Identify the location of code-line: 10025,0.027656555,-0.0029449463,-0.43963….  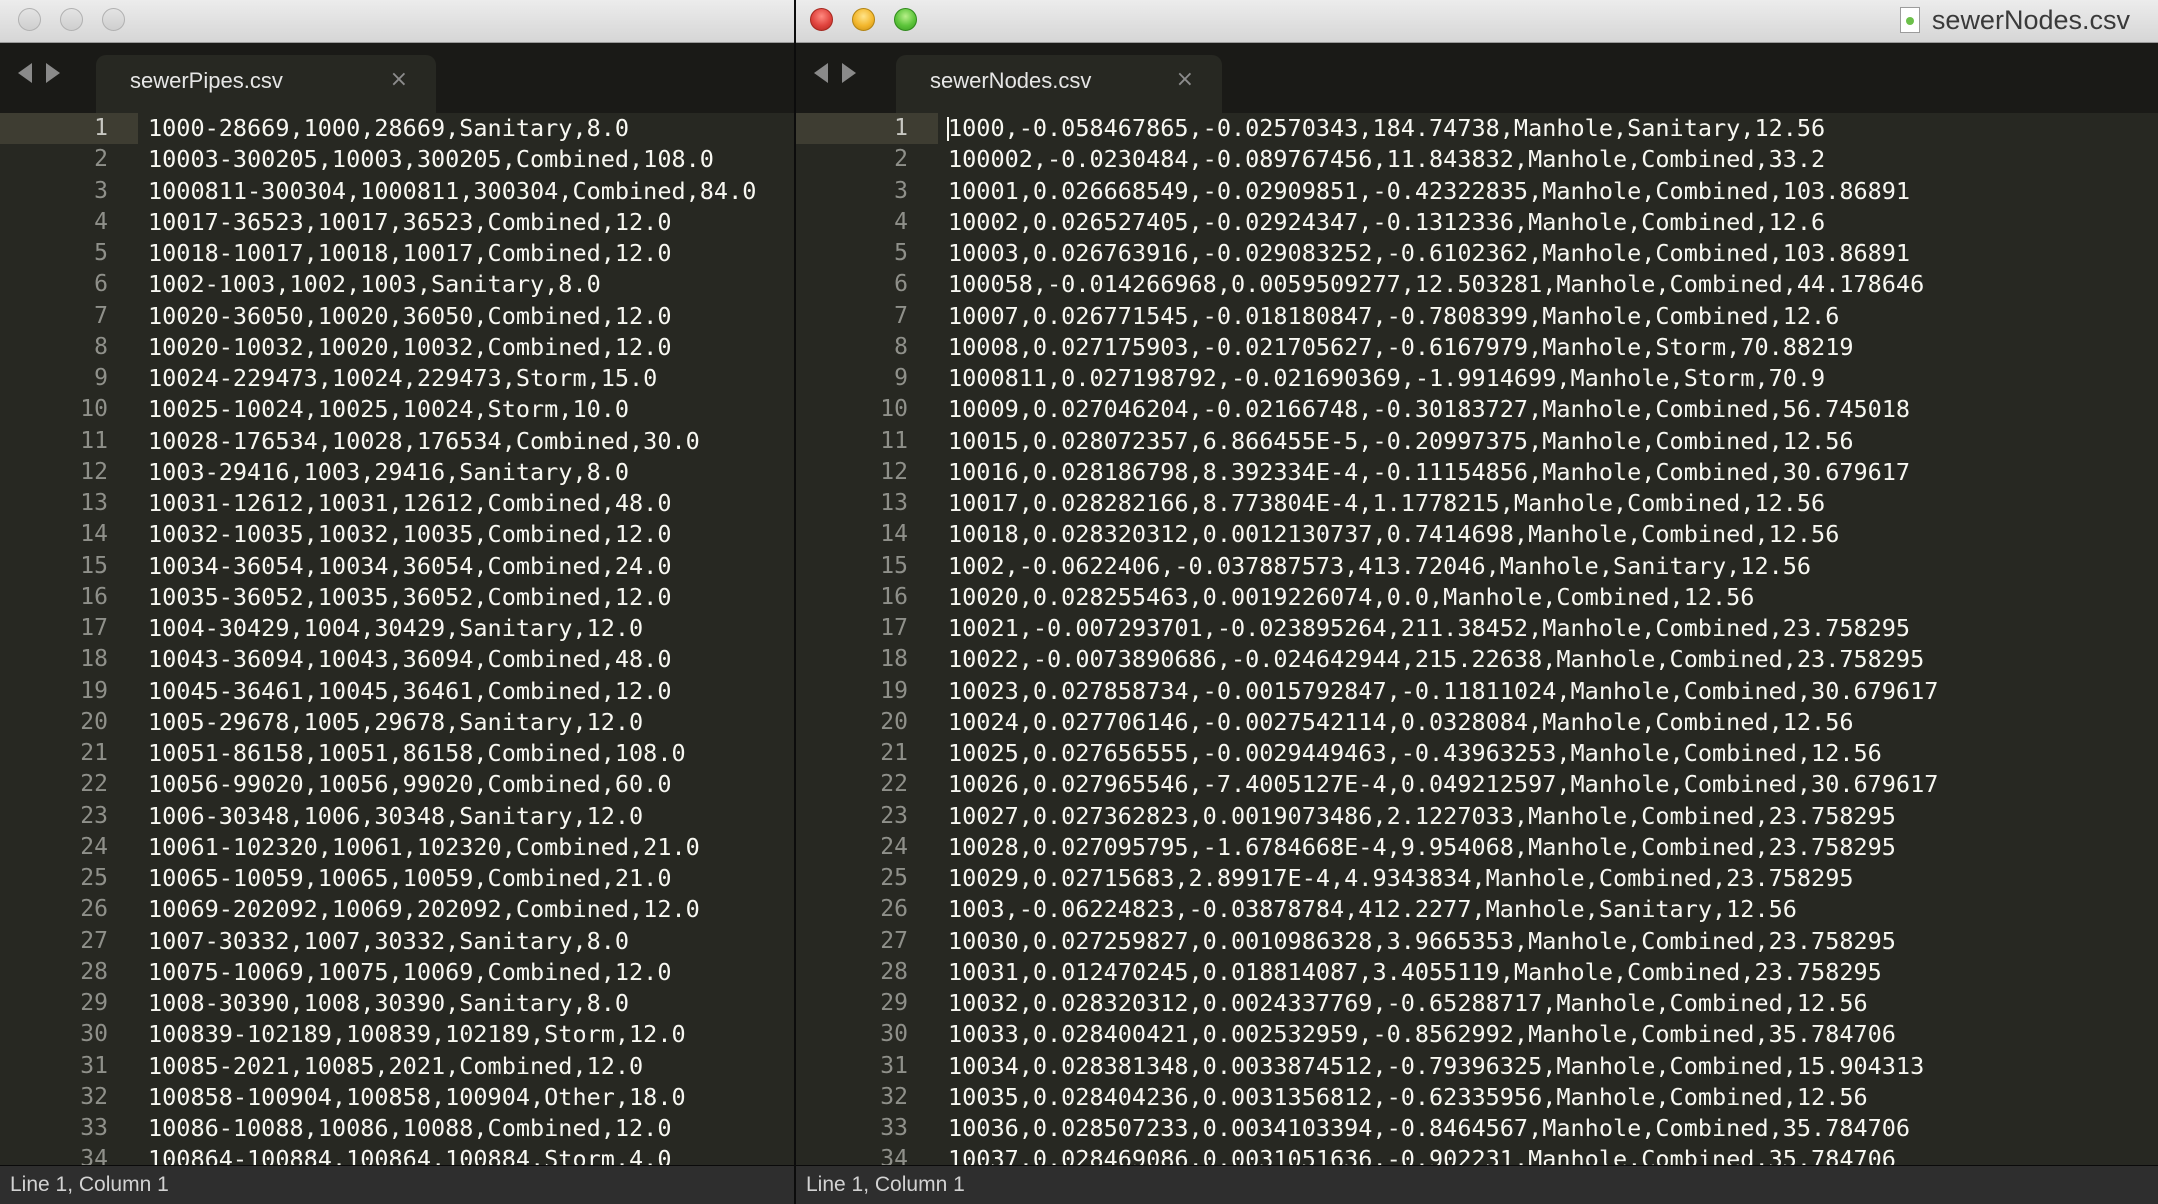
(1548, 753).